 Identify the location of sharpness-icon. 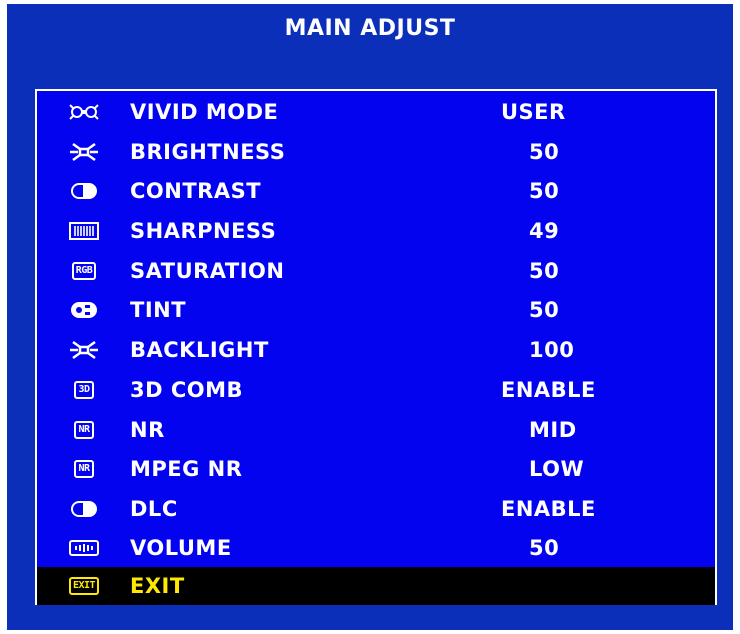
(84, 231).